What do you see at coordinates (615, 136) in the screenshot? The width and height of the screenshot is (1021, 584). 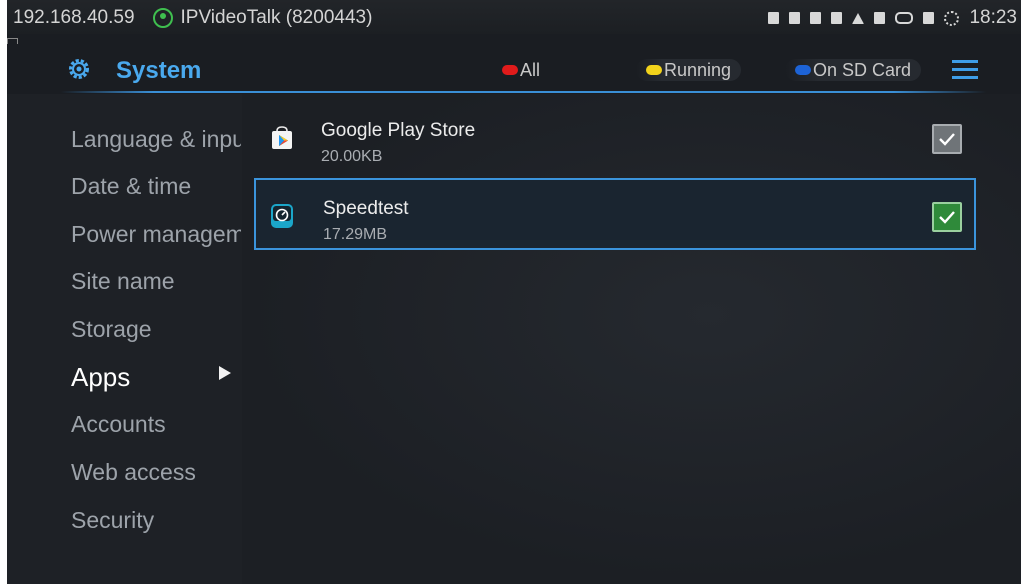 I see `list-item: Google Play Store 20.00KB` at bounding box center [615, 136].